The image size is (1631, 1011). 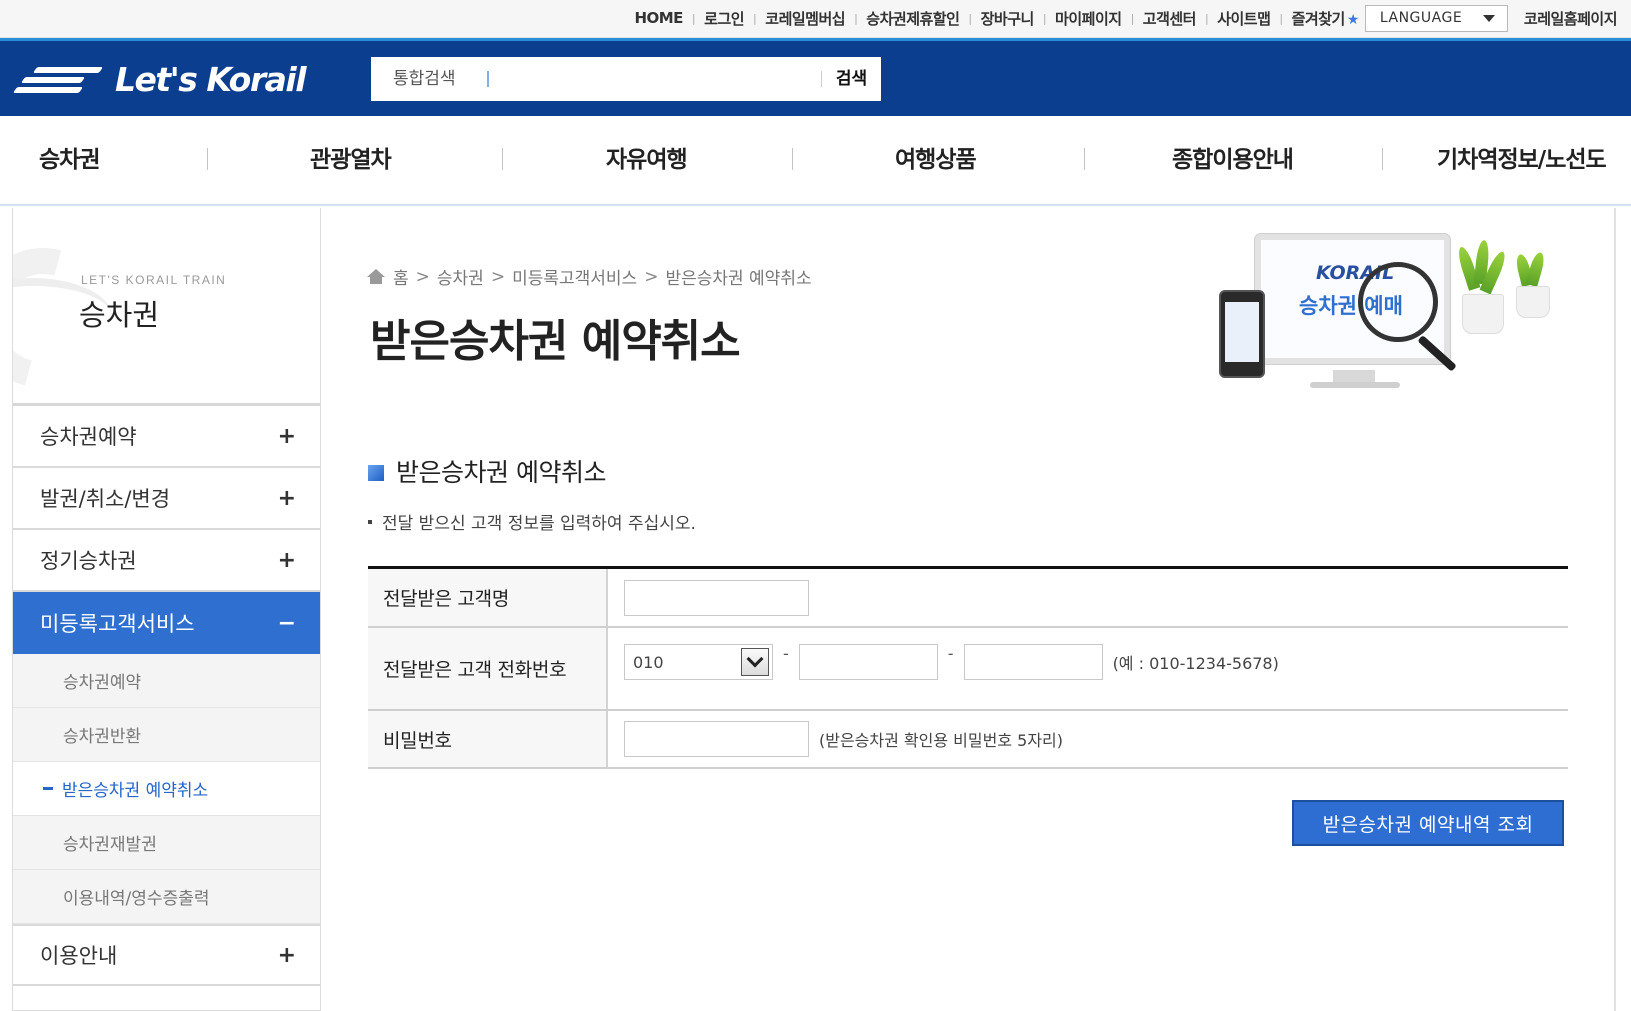 What do you see at coordinates (166, 735) in the screenshot?
I see `sidebar-subitem-refund: 승차권반환` at bounding box center [166, 735].